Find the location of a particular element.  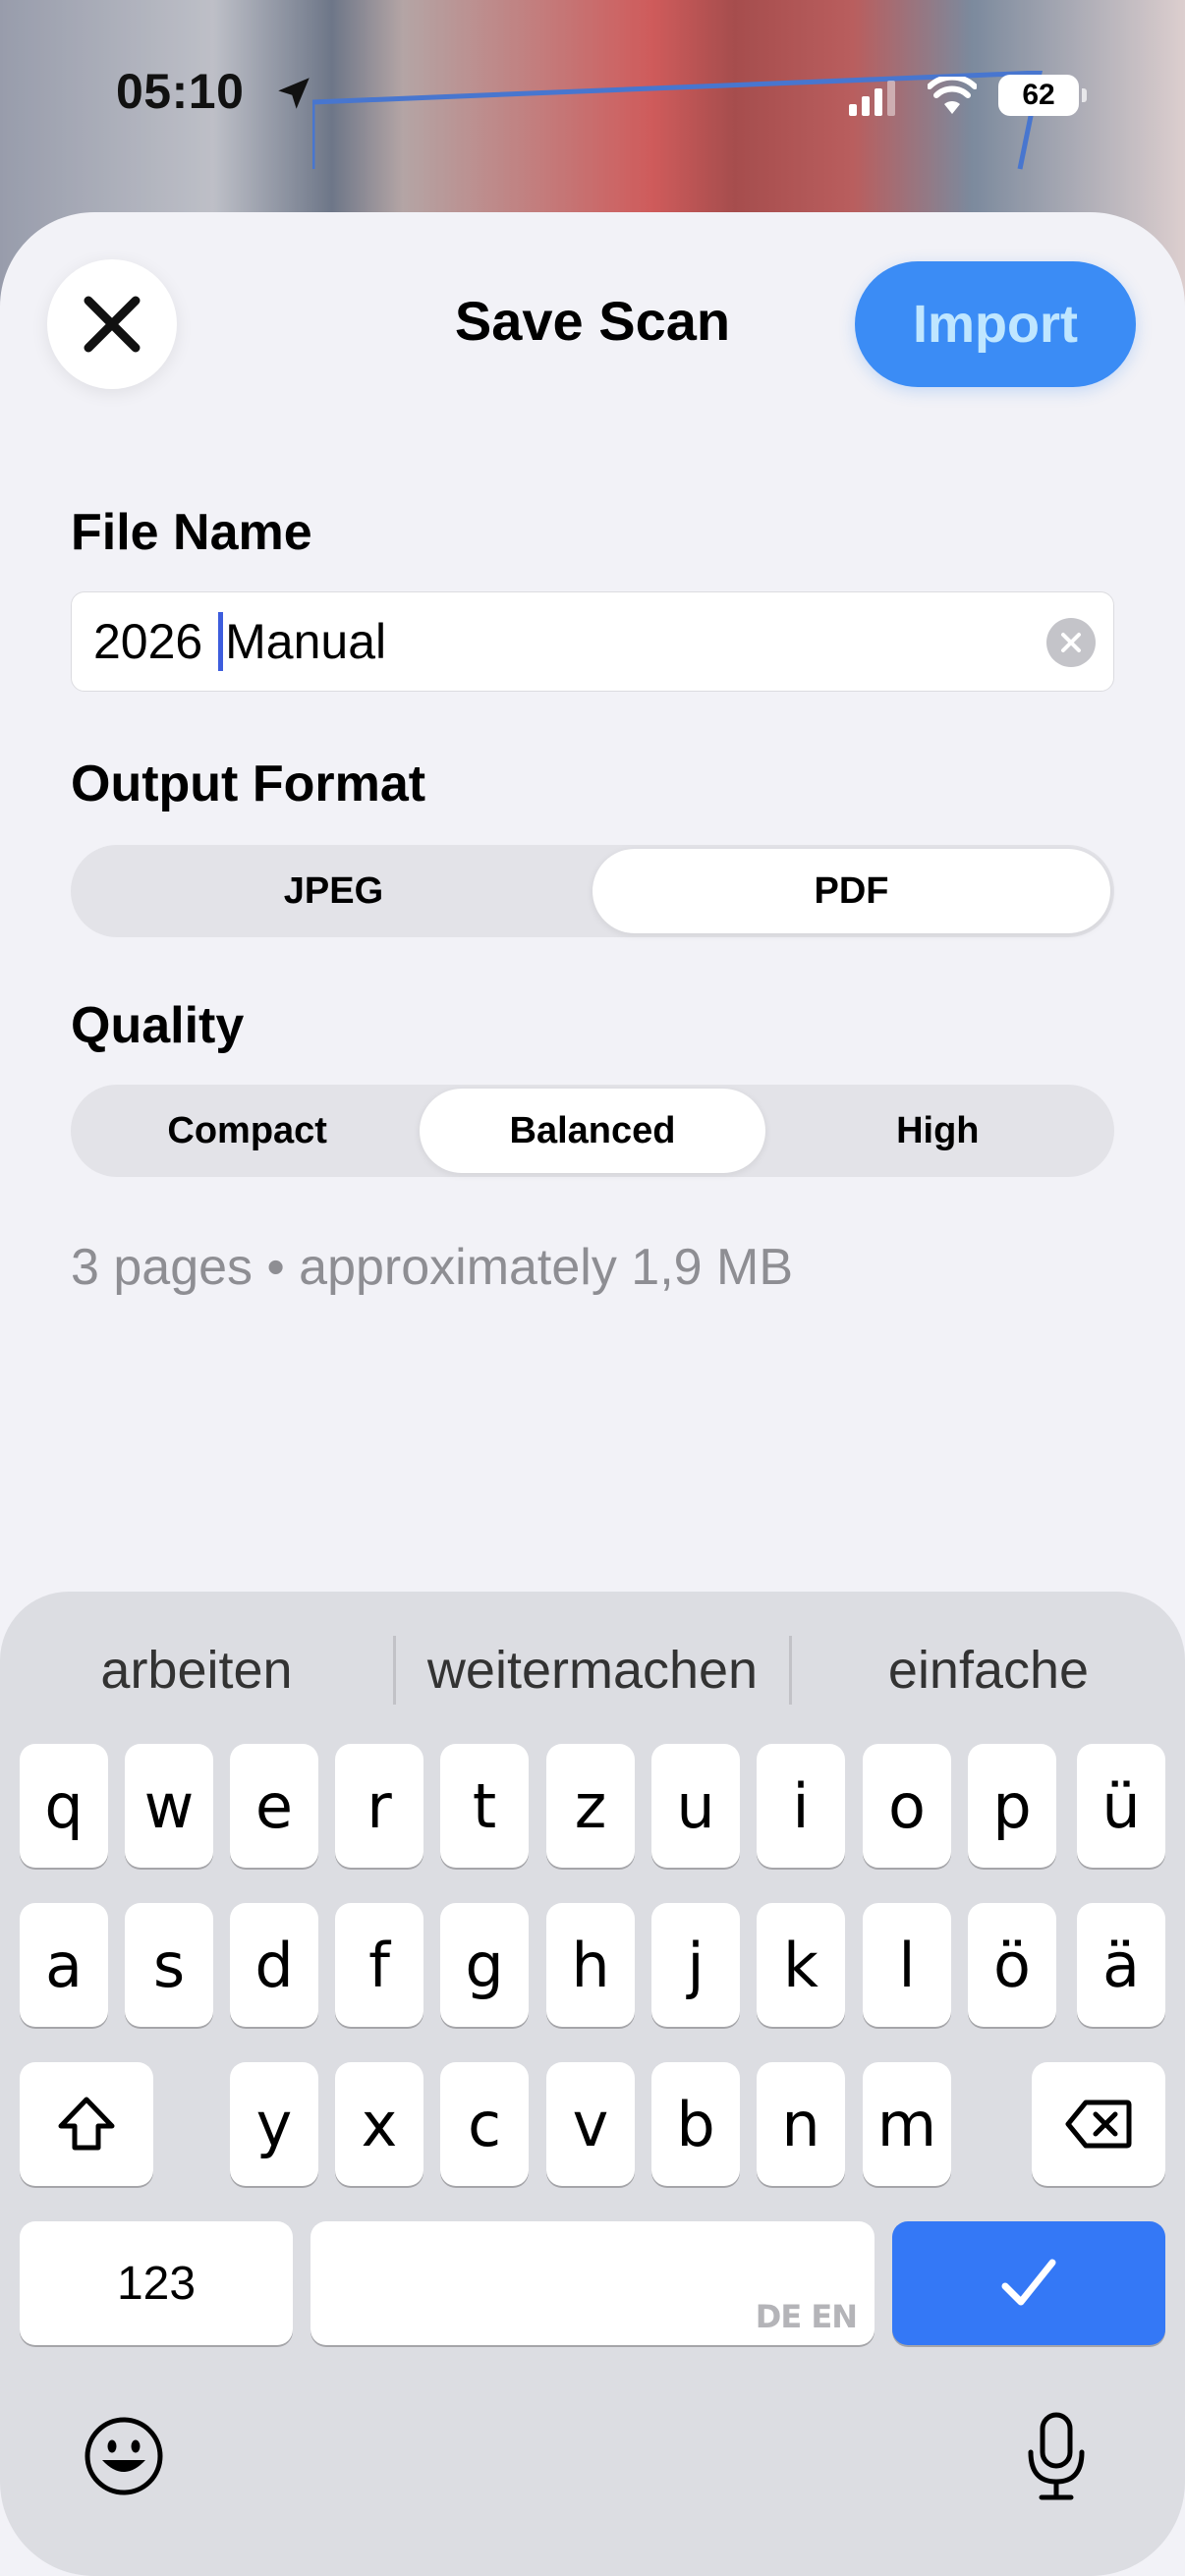

checkmark-icon is located at coordinates (1029, 2282).